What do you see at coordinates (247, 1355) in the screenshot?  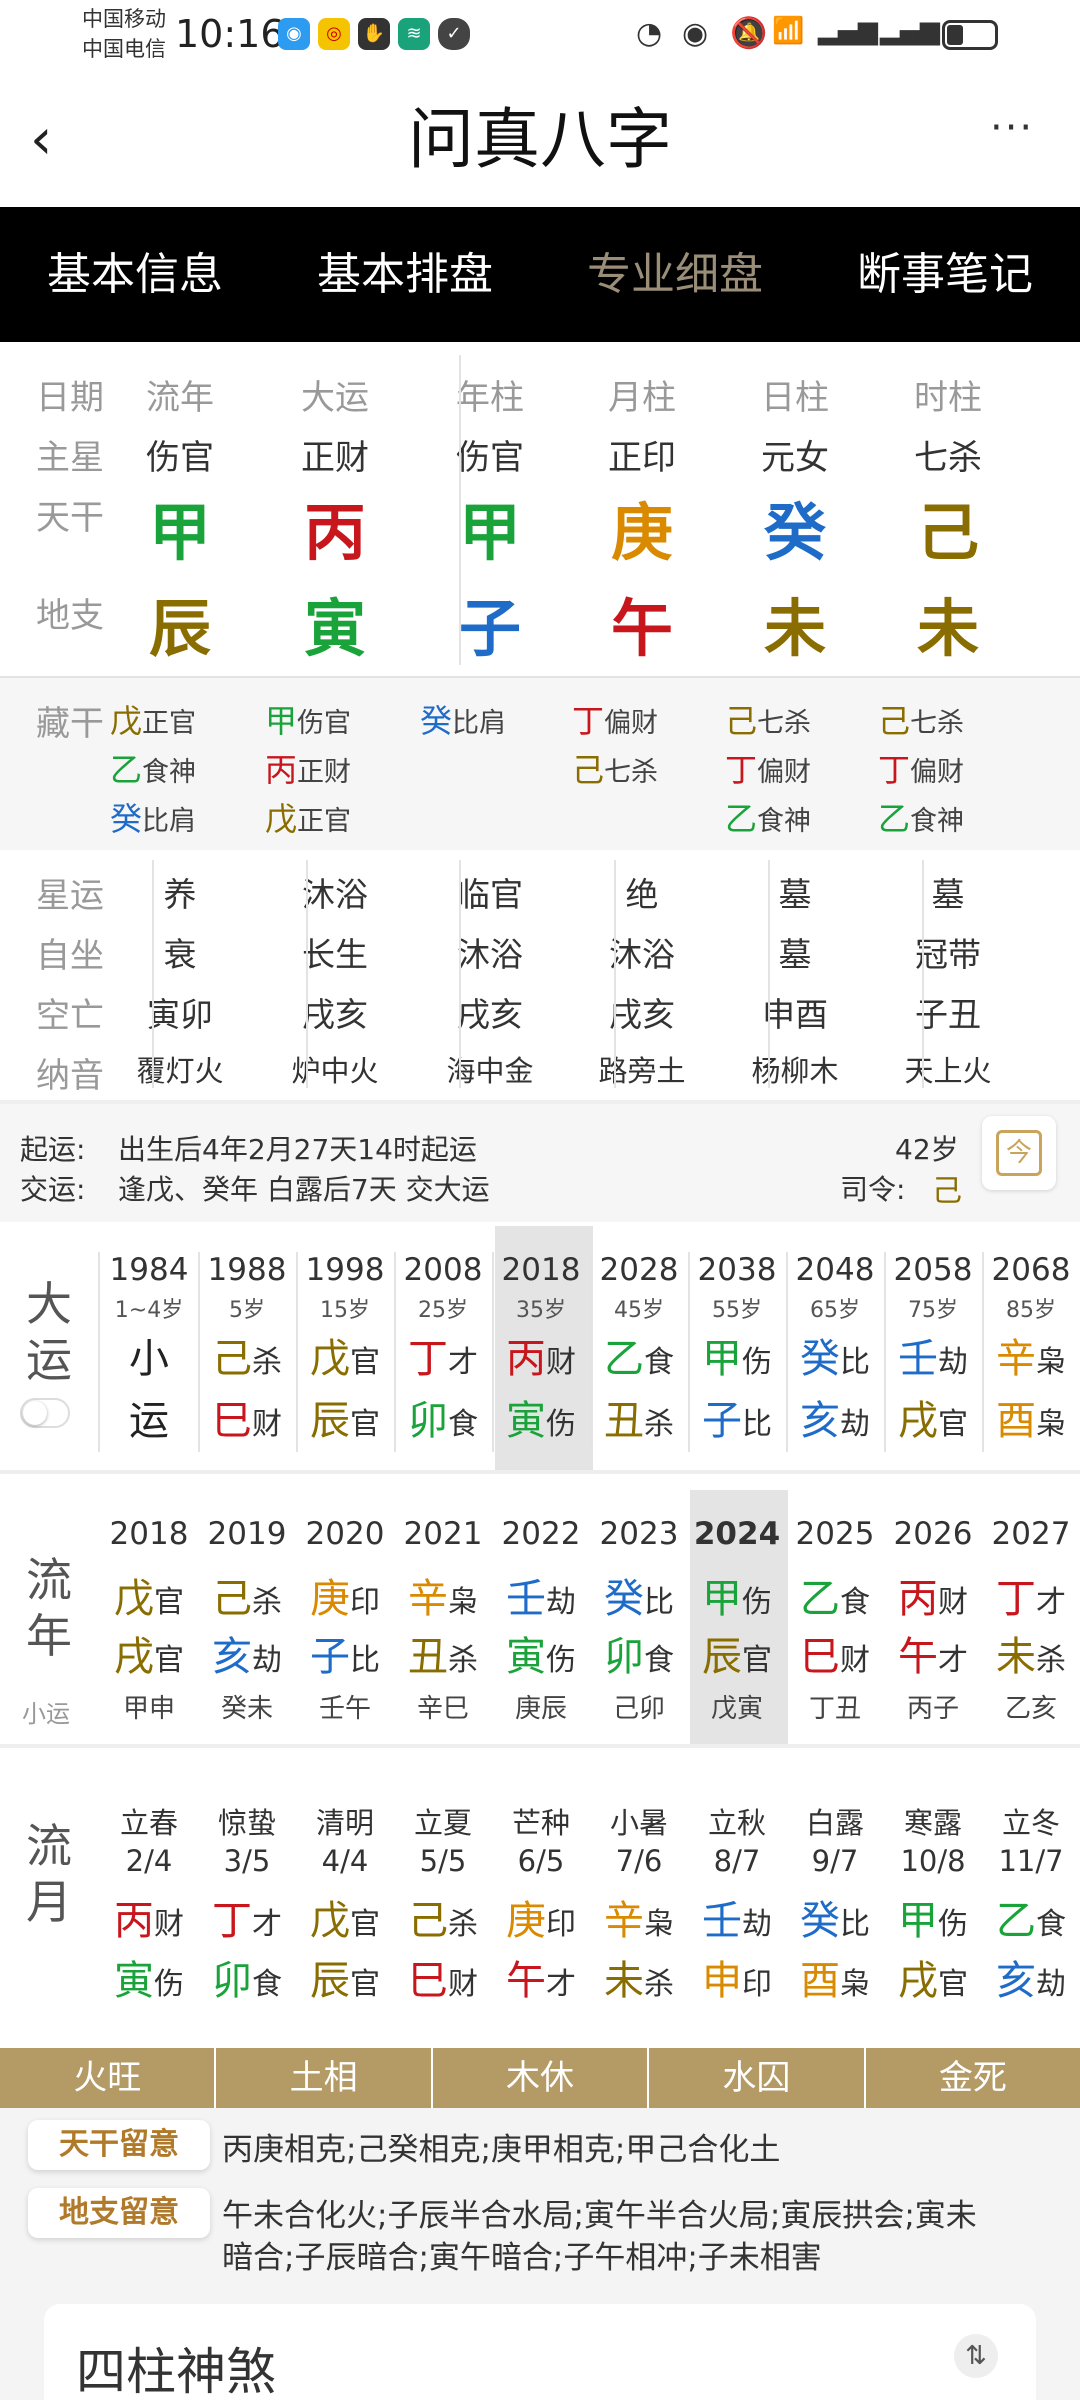 I see `dayun-gan: 己杀` at bounding box center [247, 1355].